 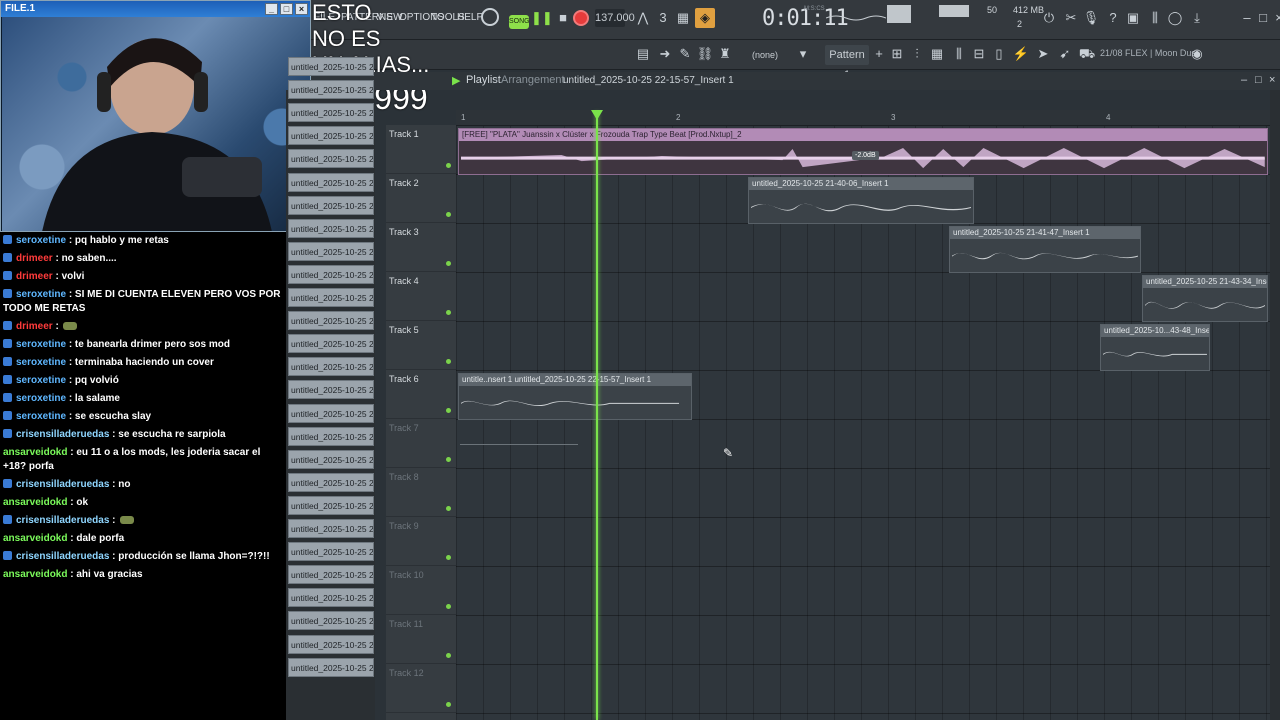 I want to click on song-mode-button: SONG, so click(x=519, y=22).